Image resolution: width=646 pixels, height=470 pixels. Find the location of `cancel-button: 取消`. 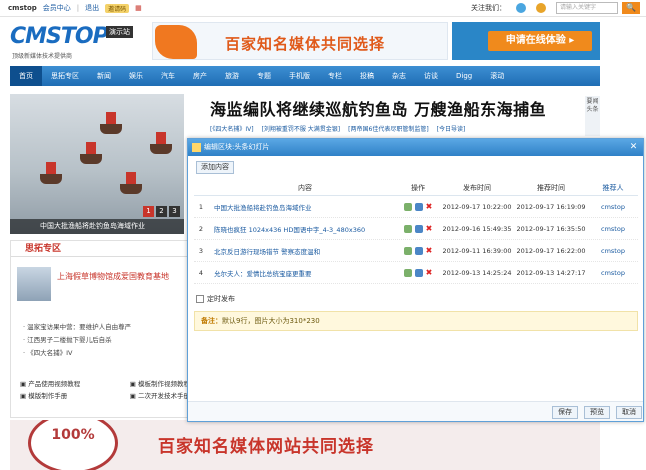

cancel-button: 取消 is located at coordinates (629, 412).